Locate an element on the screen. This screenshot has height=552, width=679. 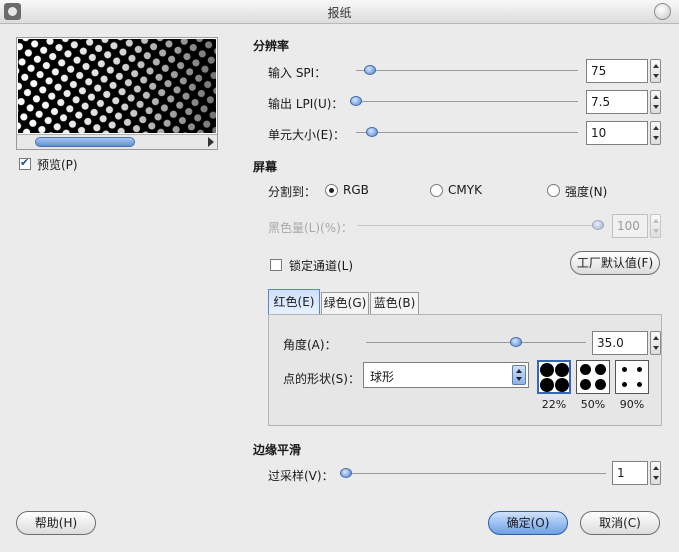
input-spi-field: 75 is located at coordinates (617, 71).